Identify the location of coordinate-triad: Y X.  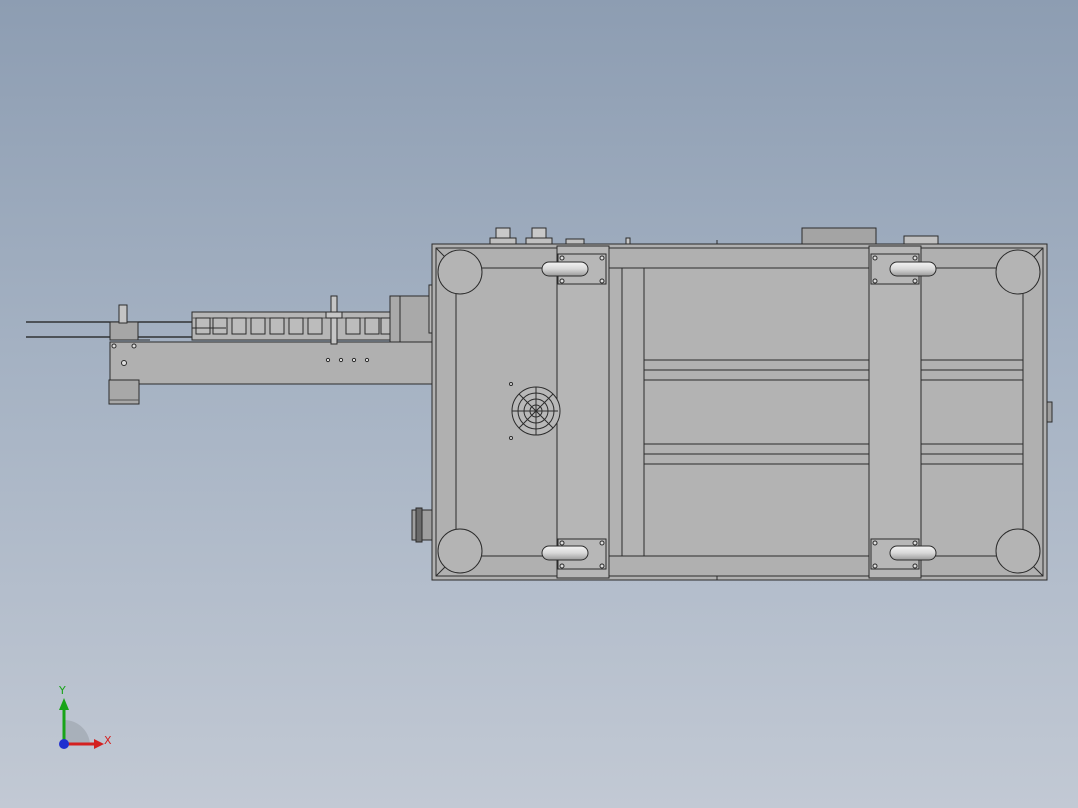
(85, 716).